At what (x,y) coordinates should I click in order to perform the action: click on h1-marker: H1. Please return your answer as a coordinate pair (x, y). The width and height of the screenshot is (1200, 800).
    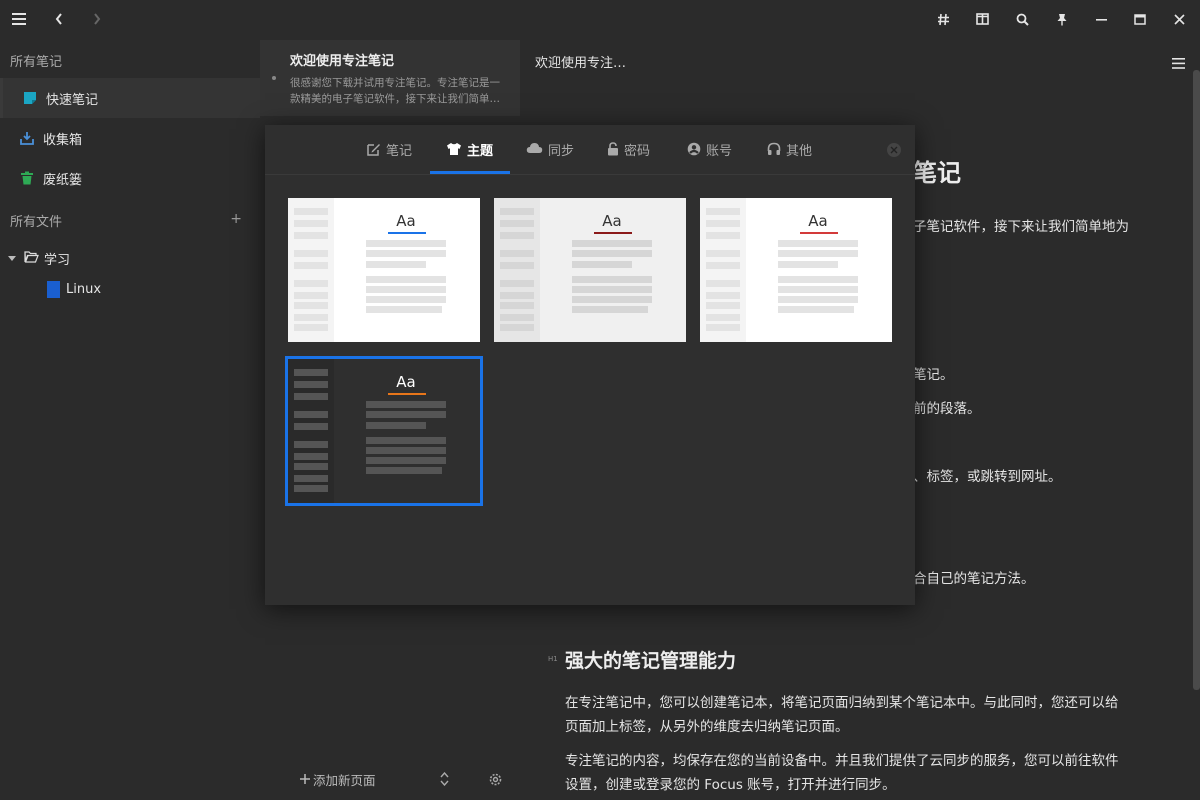
    Looking at the image, I should click on (553, 659).